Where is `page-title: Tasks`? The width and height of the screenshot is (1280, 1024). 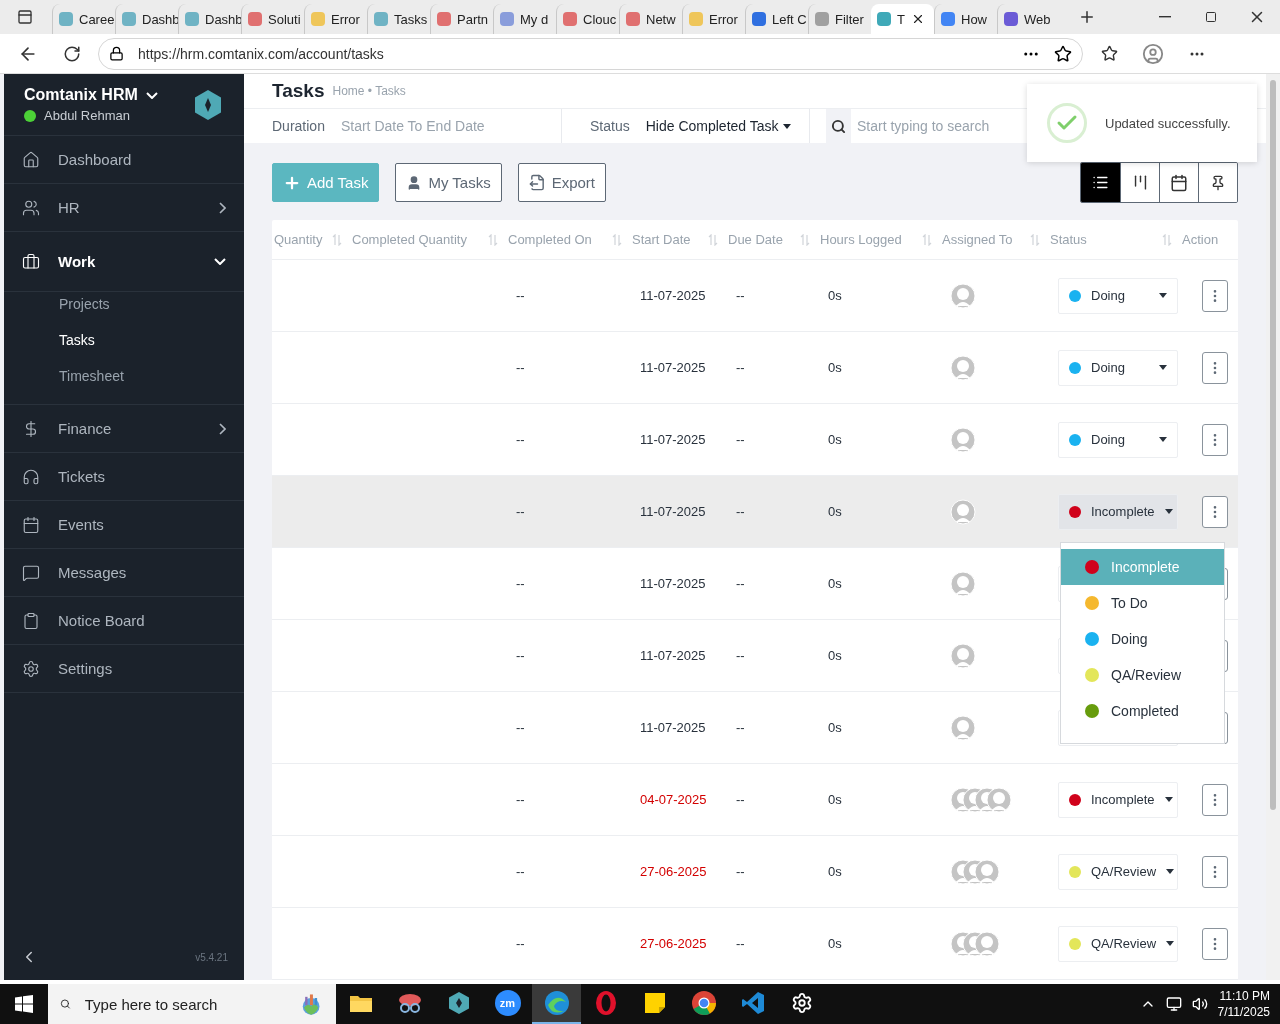
page-title: Tasks is located at coordinates (298, 91).